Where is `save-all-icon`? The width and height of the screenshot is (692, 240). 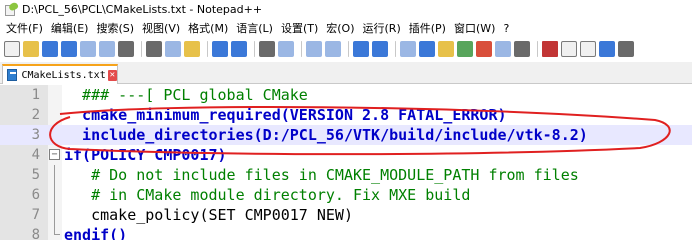 save-all-icon is located at coordinates (69, 49).